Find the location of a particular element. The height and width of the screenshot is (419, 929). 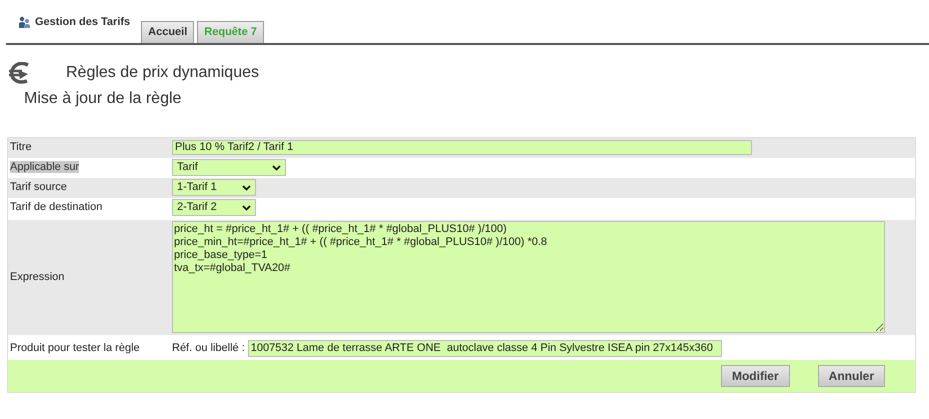

field-label: Applicable sur is located at coordinates (45, 167).